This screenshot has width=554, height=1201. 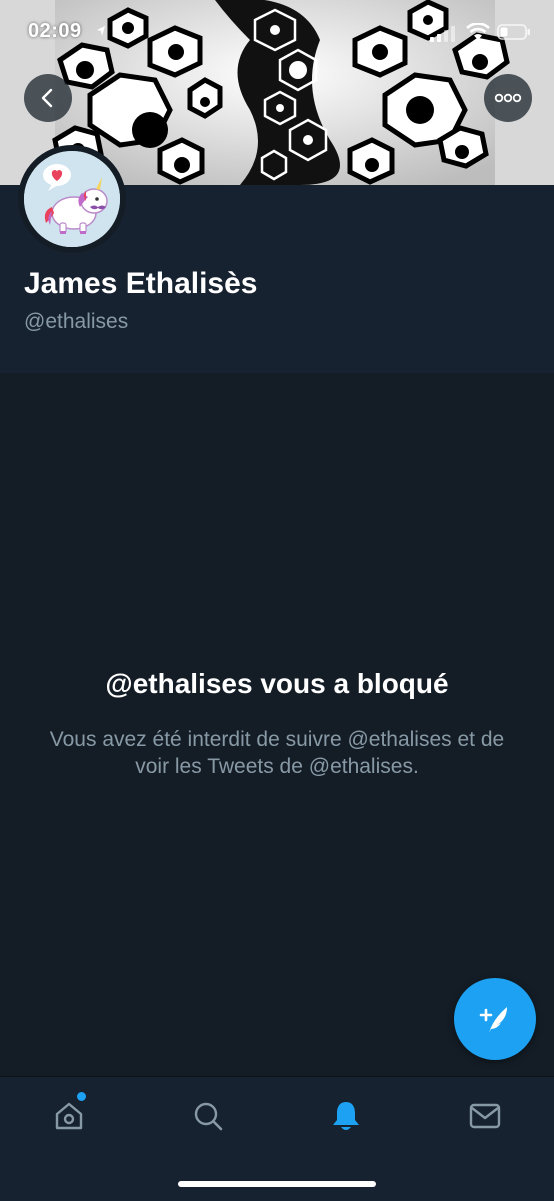 I want to click on tab-search, so click(x=208, y=1116).